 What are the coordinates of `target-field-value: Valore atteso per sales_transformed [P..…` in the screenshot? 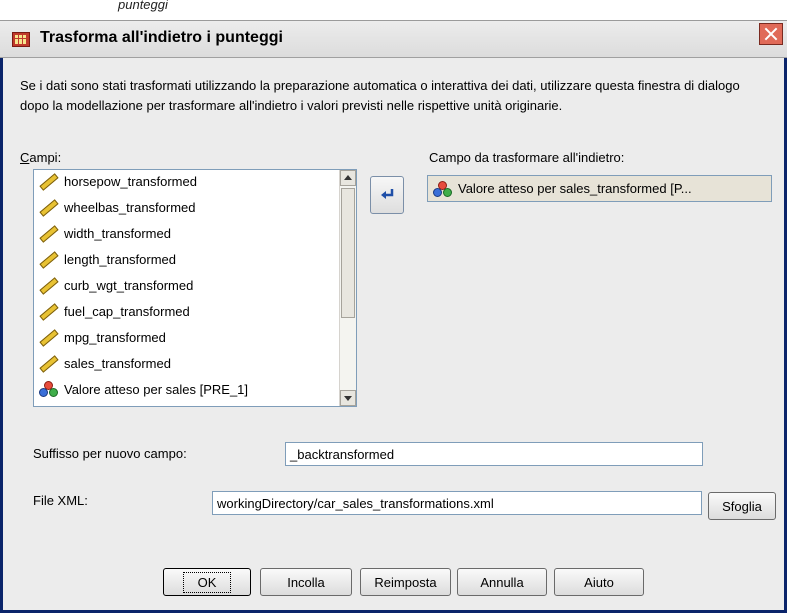 It's located at (575, 188).